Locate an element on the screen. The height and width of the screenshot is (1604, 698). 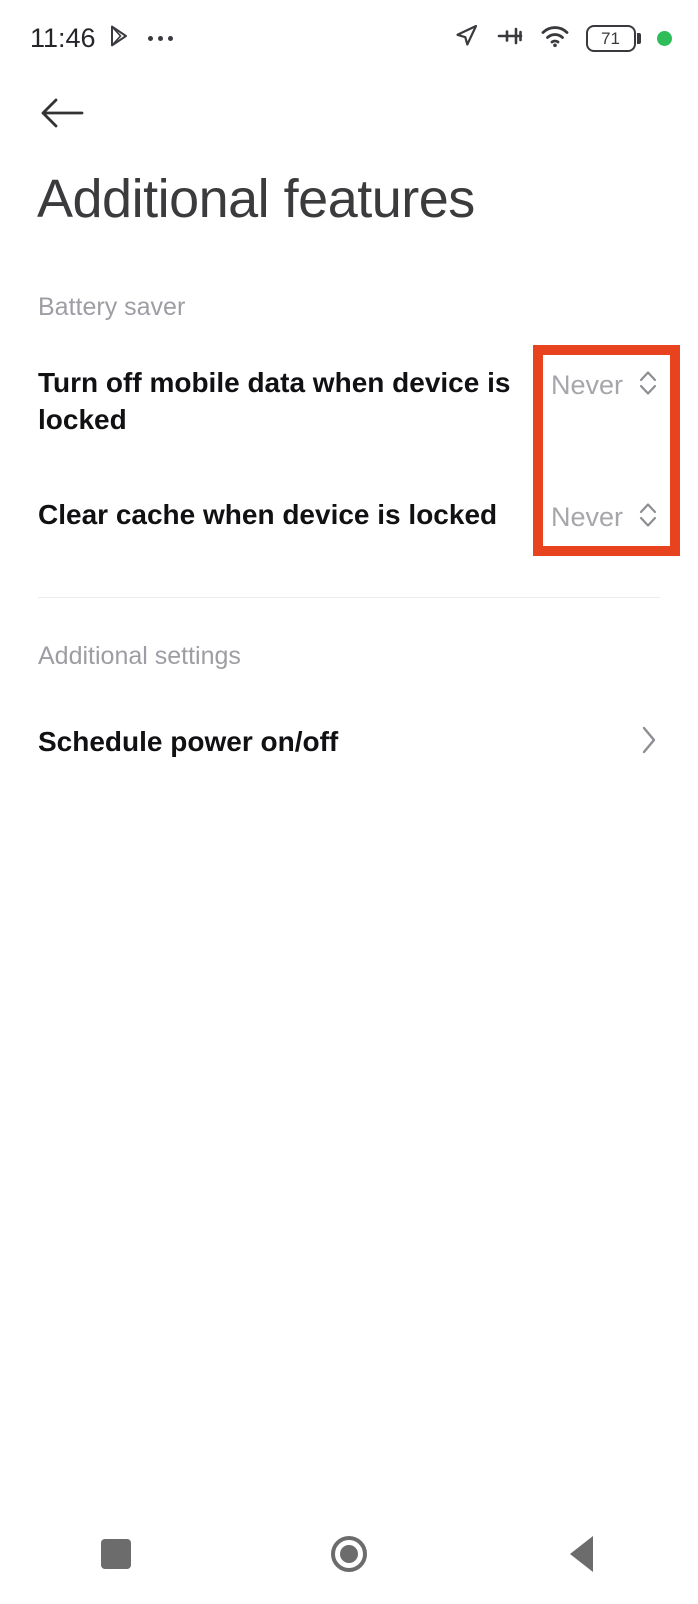
battery-body: 71 is located at coordinates (610, 38).